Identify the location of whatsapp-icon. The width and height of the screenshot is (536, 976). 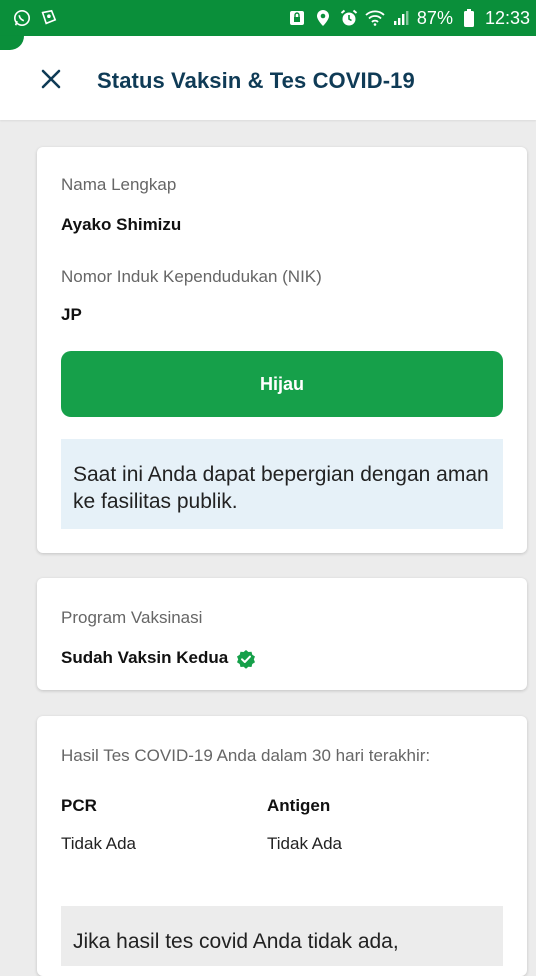
(22, 18).